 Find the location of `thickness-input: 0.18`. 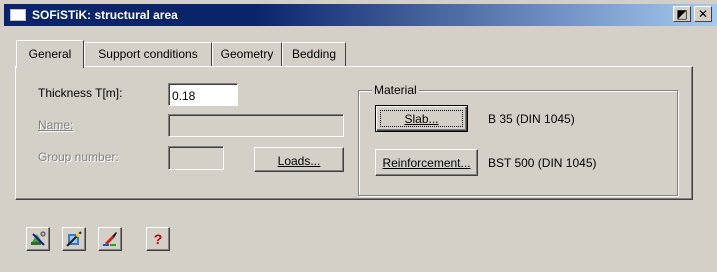

thickness-input: 0.18 is located at coordinates (203, 94).